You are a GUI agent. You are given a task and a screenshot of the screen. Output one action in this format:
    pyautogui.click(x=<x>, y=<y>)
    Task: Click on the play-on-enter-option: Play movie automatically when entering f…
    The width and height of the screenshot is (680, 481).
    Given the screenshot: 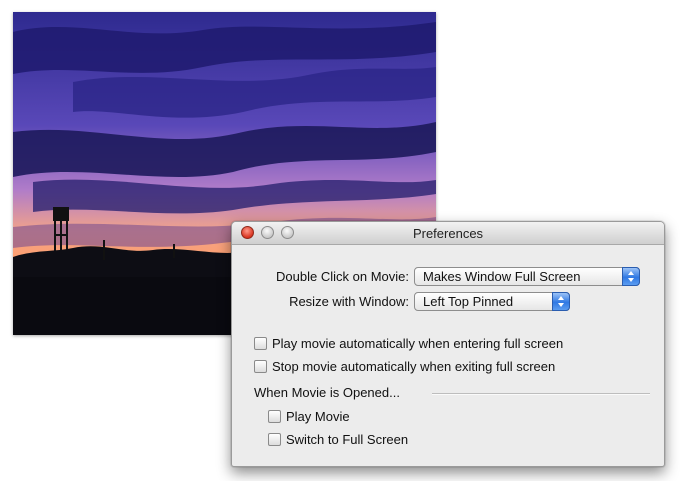 What is the action you would take?
    pyautogui.click(x=408, y=343)
    